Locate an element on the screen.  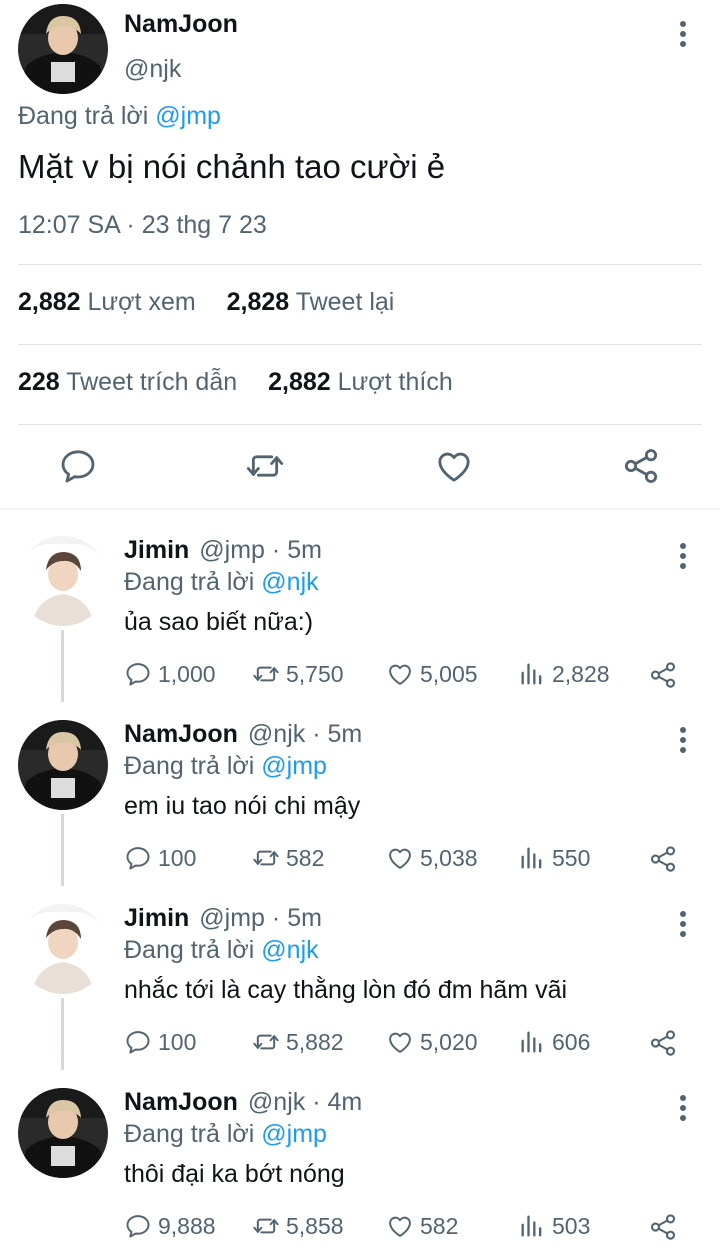
tweet-timestamp: 12:07 SA · 23 thg 7 23 is located at coordinates (142, 225).